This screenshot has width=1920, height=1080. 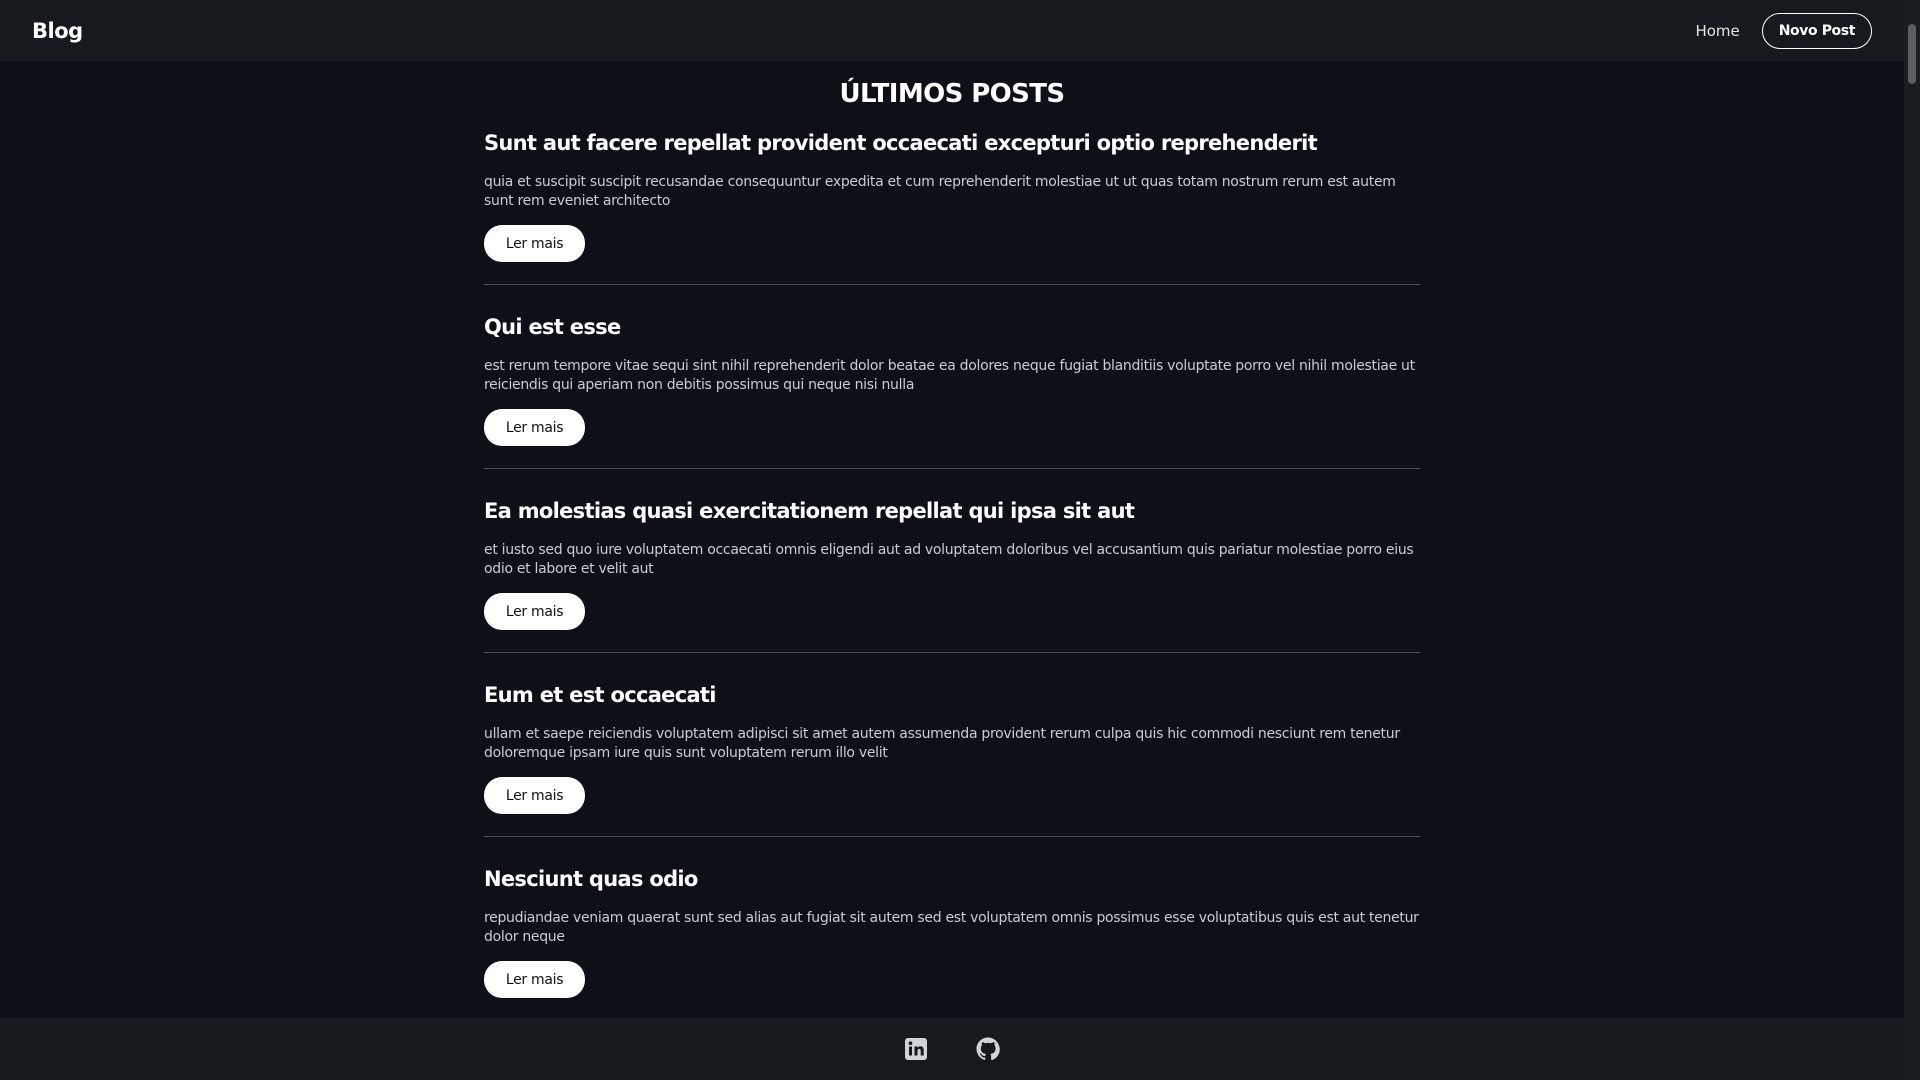 What do you see at coordinates (952, 1049) in the screenshot?
I see `footer` at bounding box center [952, 1049].